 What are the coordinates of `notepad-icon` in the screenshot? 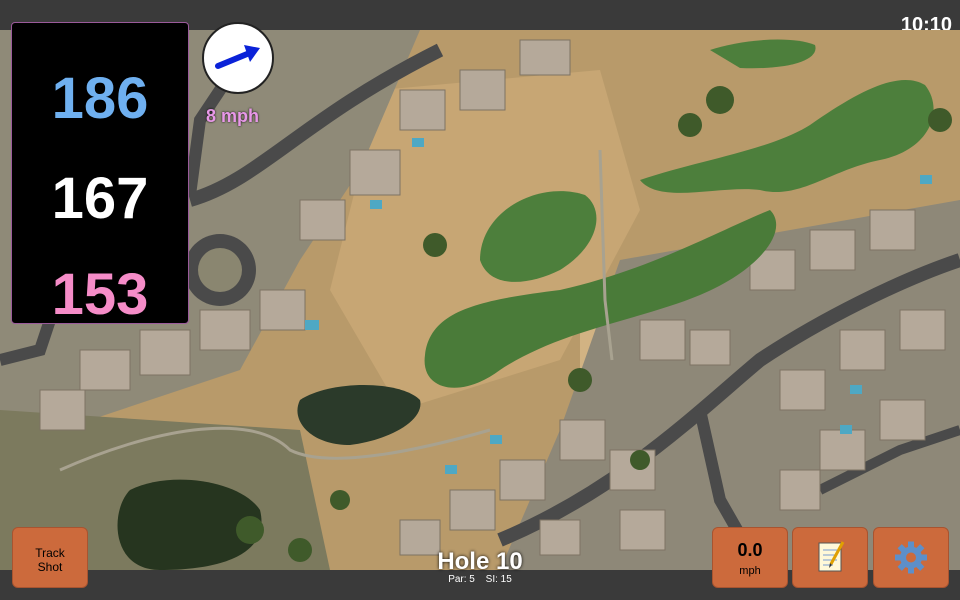 It's located at (831, 556).